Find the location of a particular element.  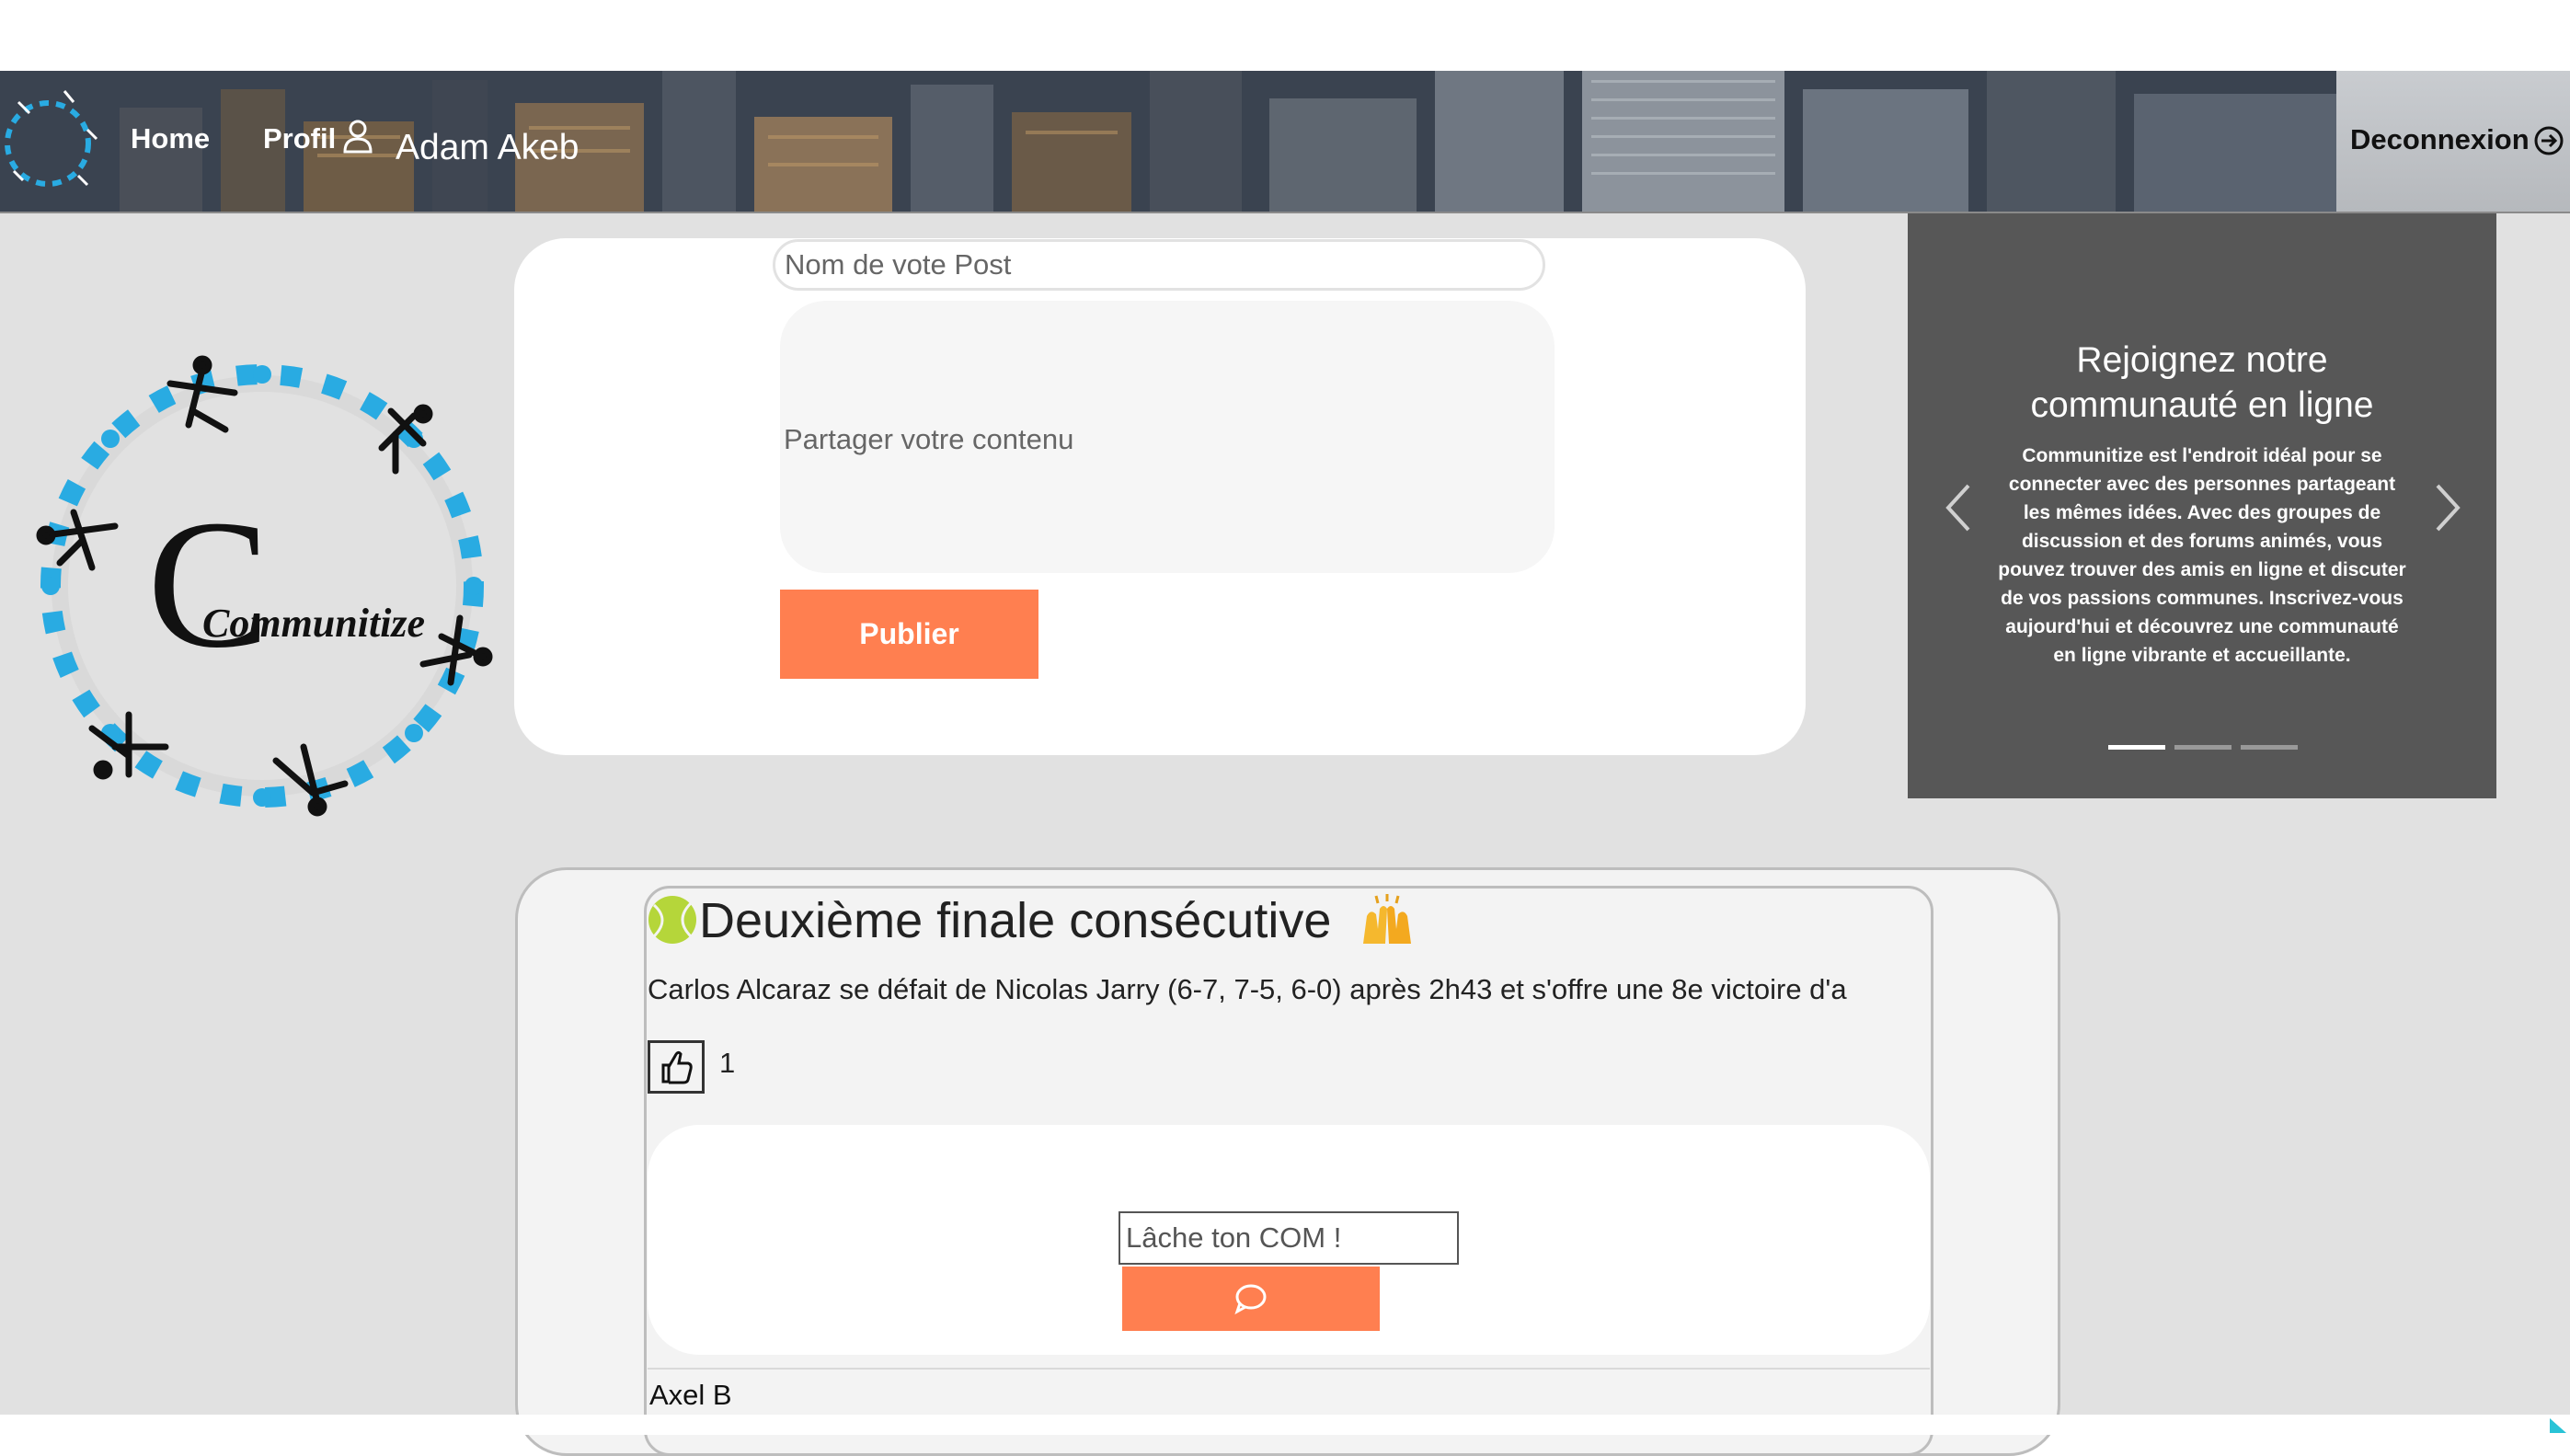

chat-bubble-icon is located at coordinates (1250, 1299).